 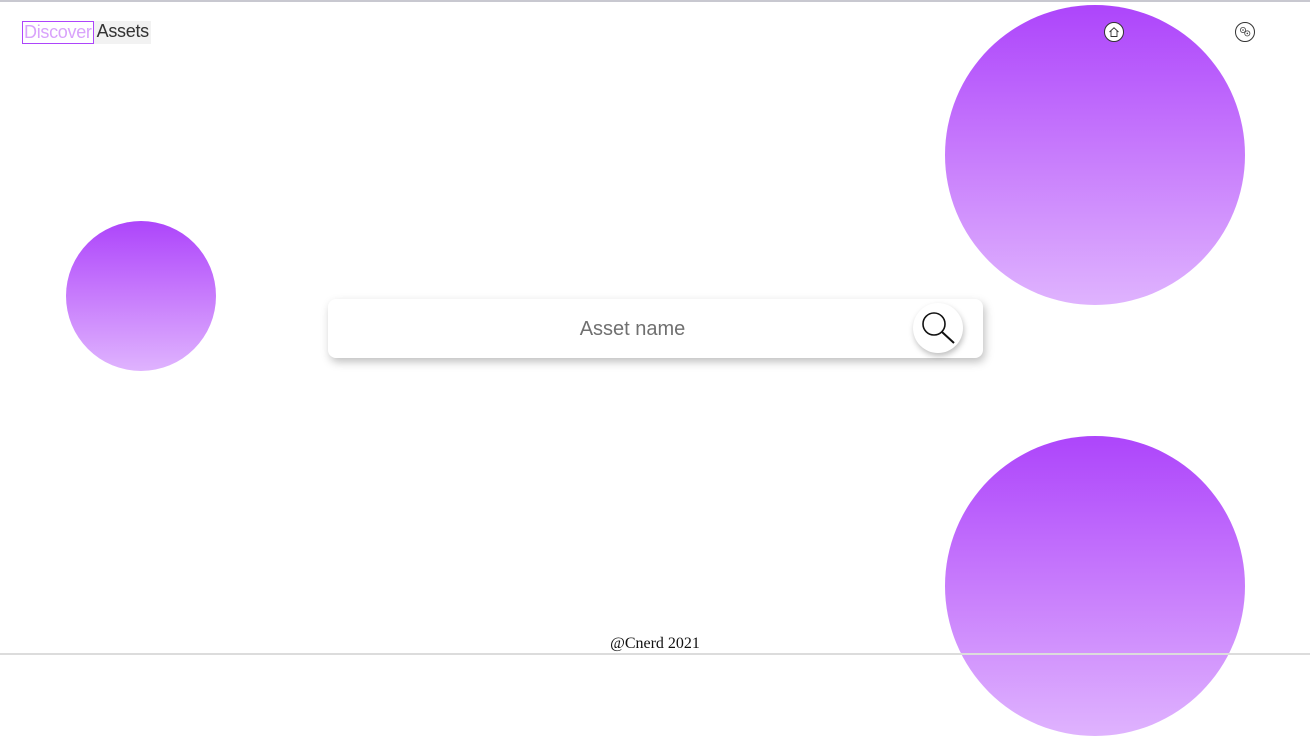 What do you see at coordinates (122, 32) in the screenshot?
I see `logo-assets-text: Assets` at bounding box center [122, 32].